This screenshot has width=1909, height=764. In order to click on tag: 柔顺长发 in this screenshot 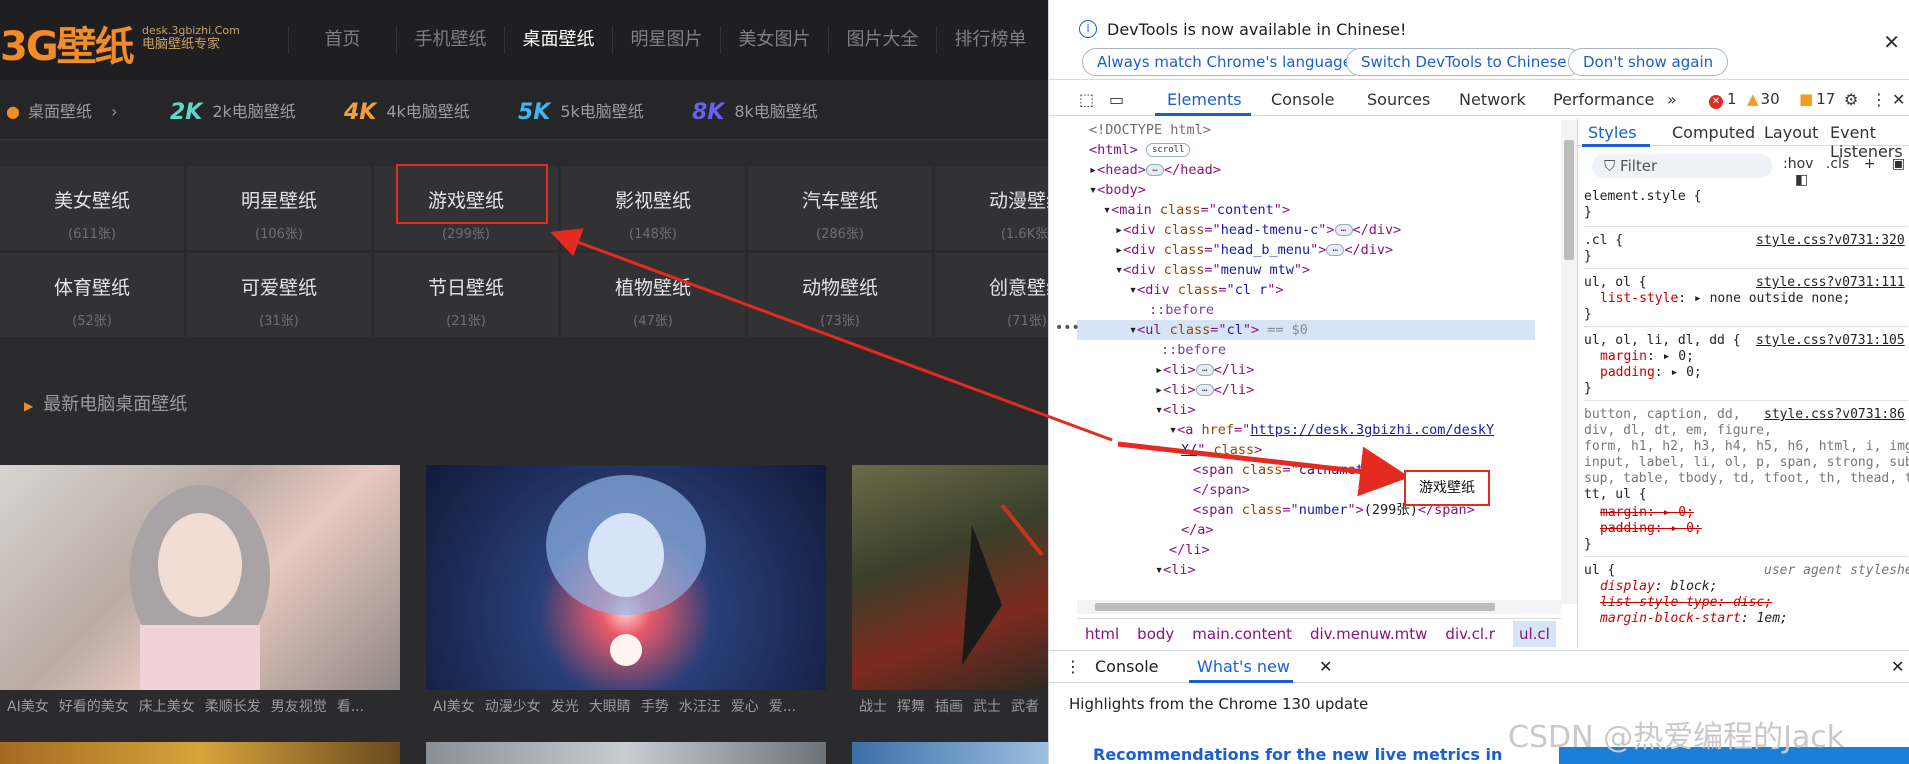, I will do `click(233, 707)`.